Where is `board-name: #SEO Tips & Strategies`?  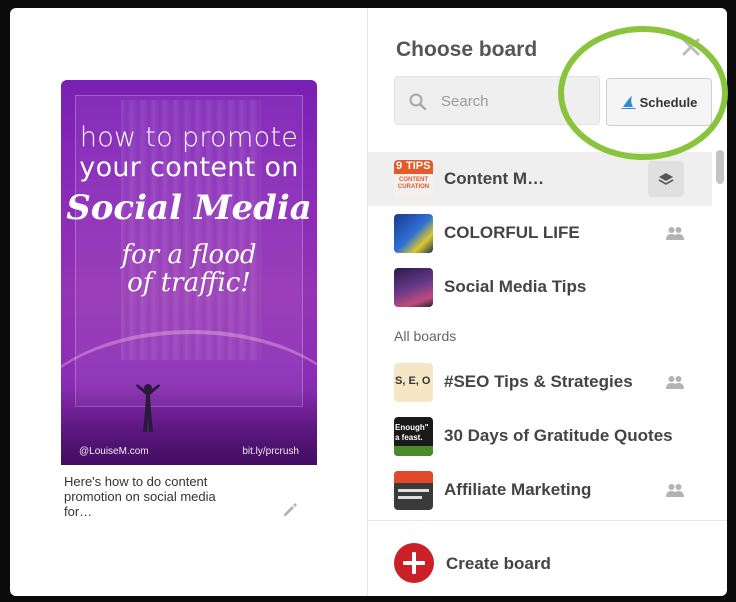
board-name: #SEO Tips & Strategies is located at coordinates (538, 381).